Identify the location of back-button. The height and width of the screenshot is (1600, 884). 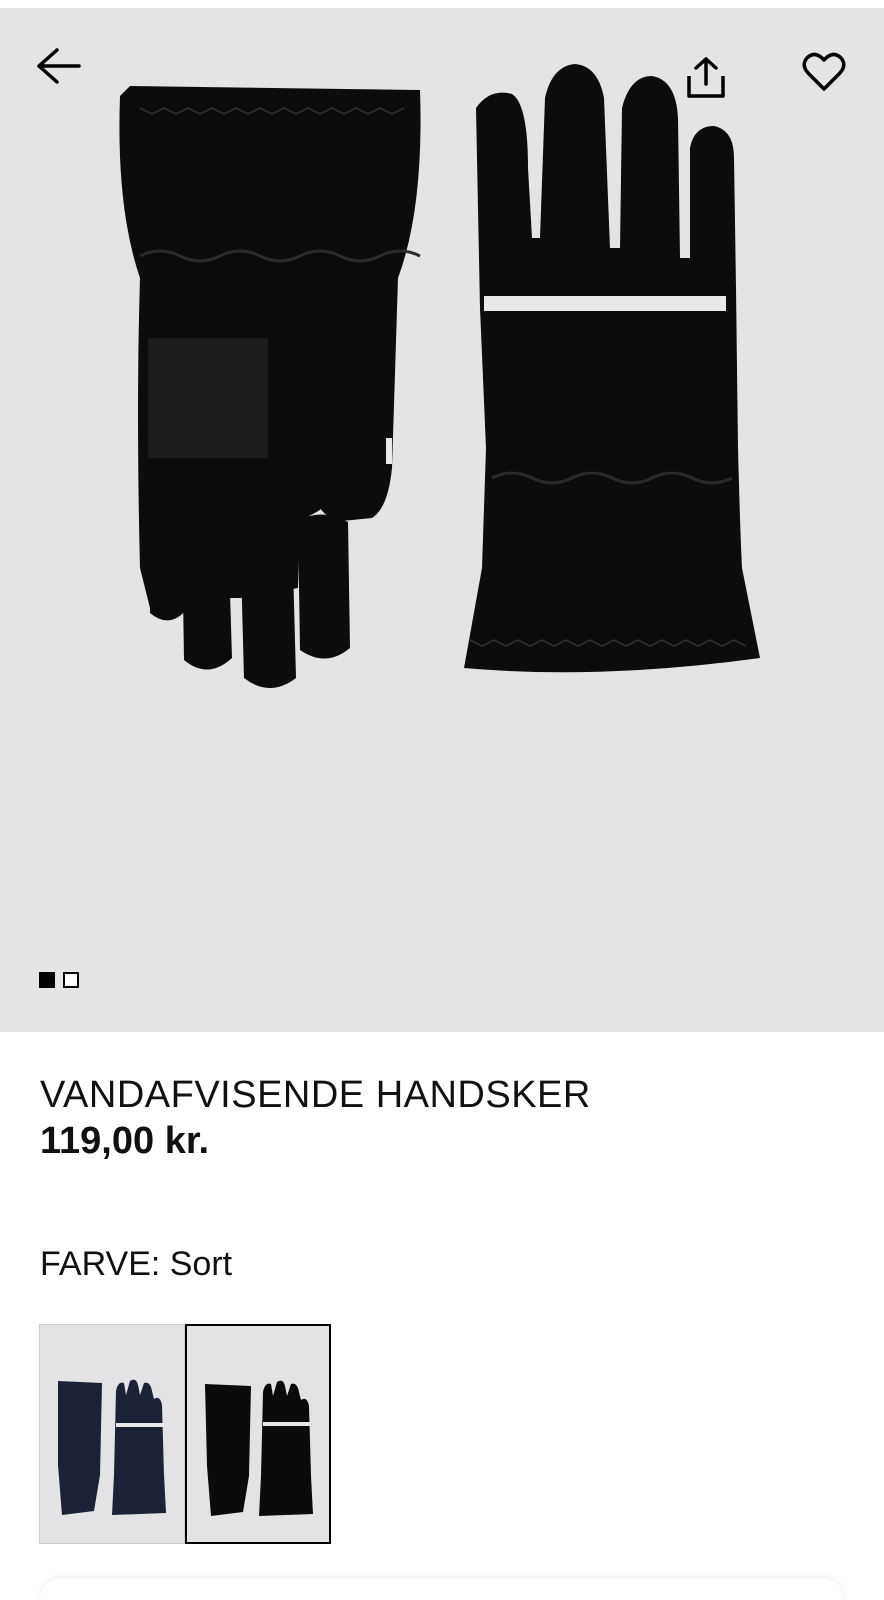
(58, 66).